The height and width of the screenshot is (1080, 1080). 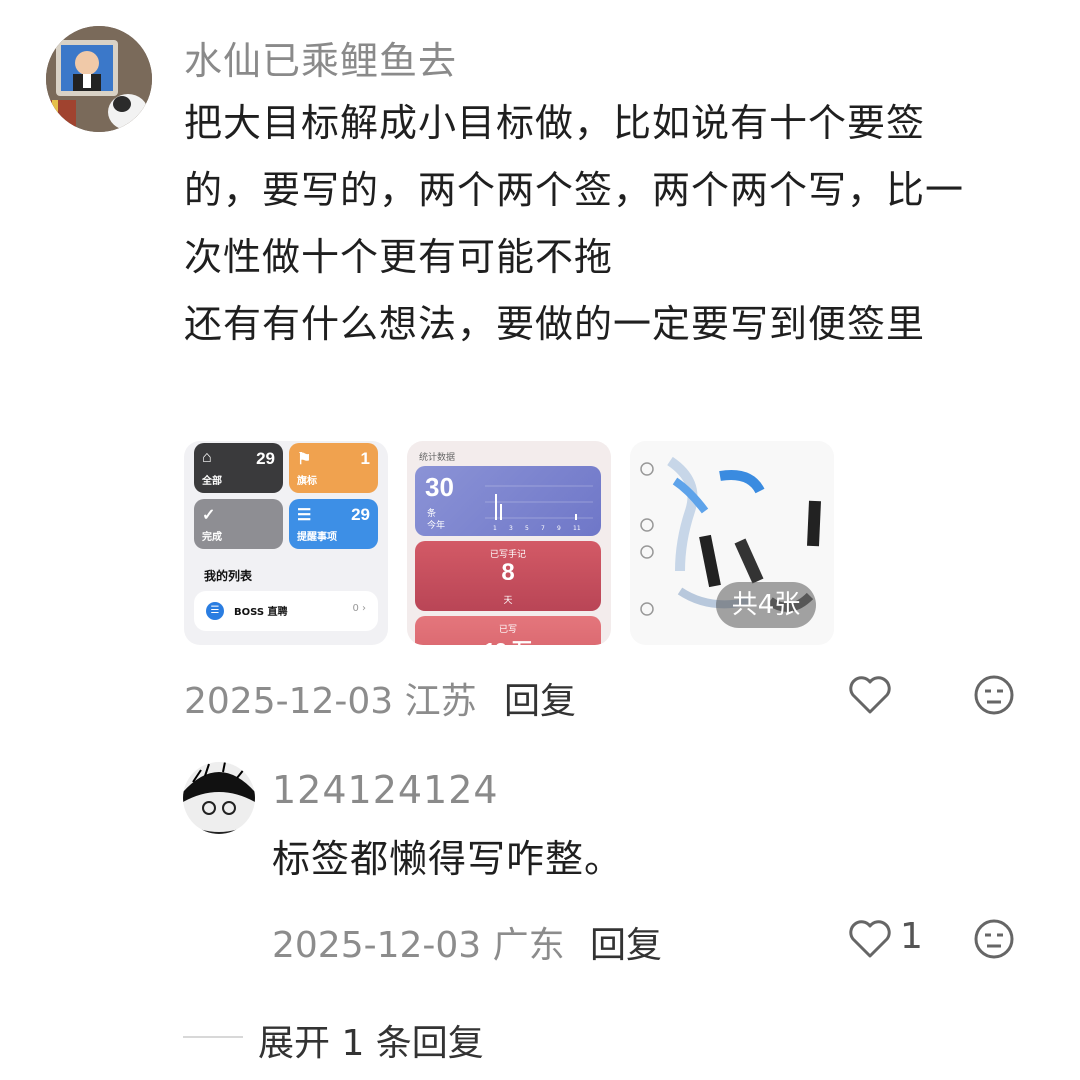 I want to click on reminders-tile-all: ⌂ 29 全部, so click(x=238, y=468).